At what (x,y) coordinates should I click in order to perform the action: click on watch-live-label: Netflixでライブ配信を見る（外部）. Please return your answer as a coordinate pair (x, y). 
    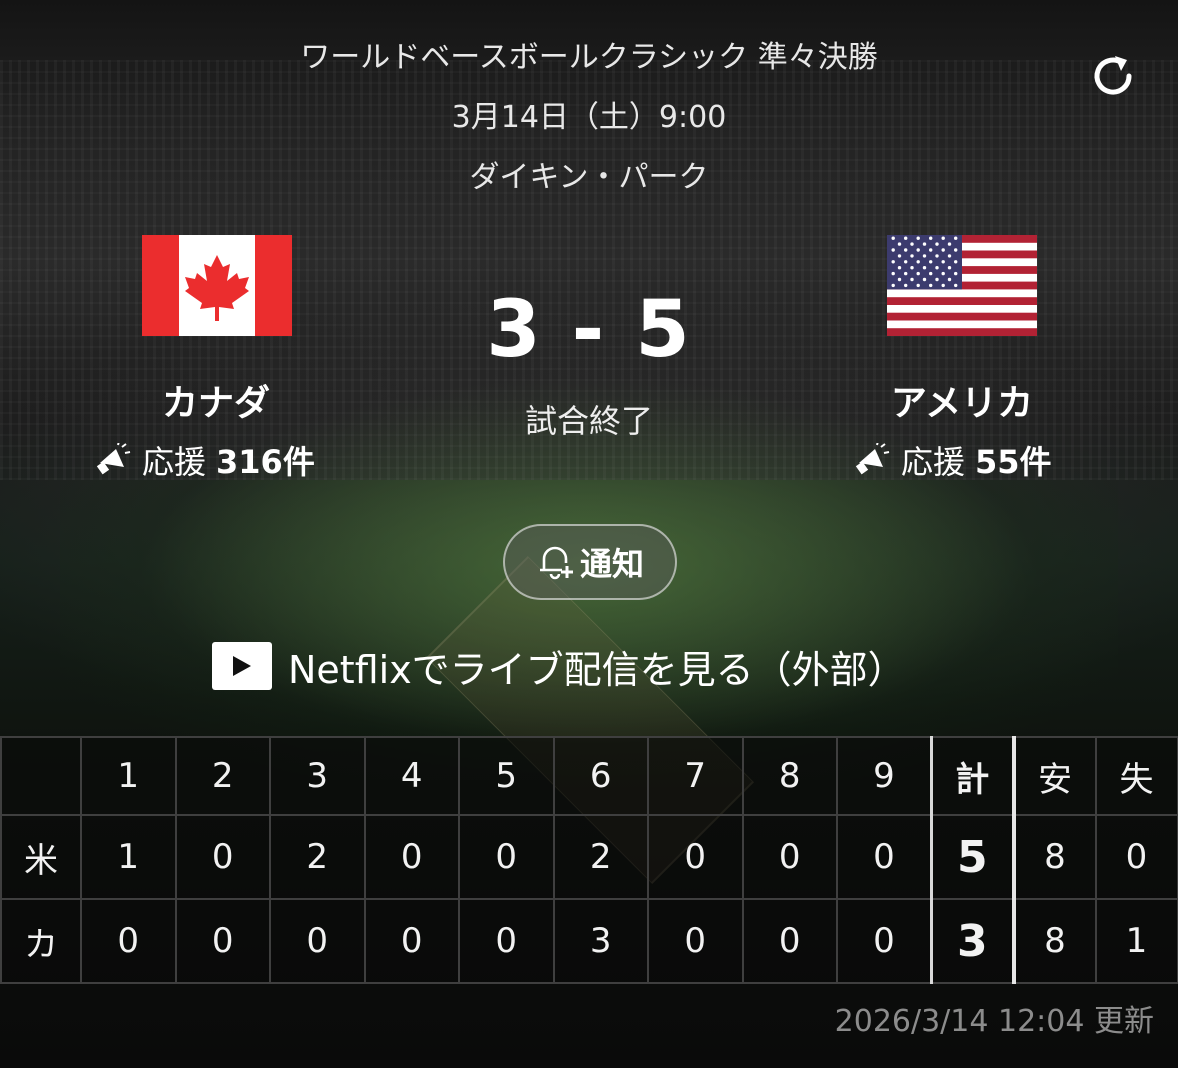
    Looking at the image, I should click on (597, 669).